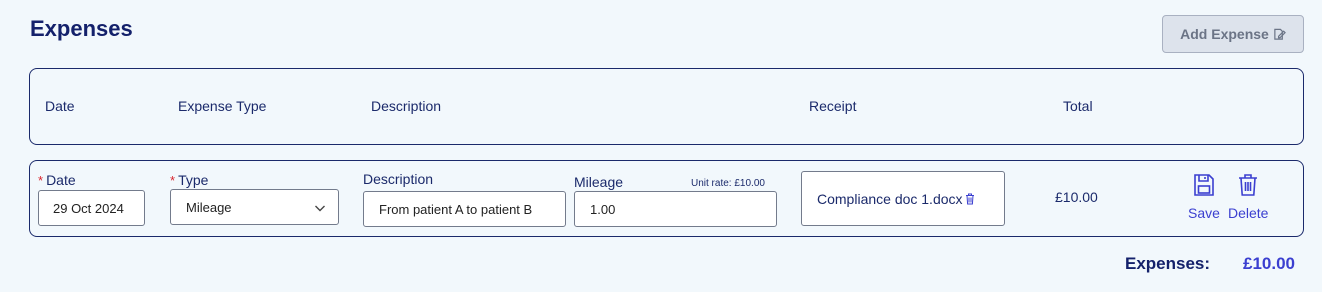  I want to click on type-select: Mileage, so click(254, 207).